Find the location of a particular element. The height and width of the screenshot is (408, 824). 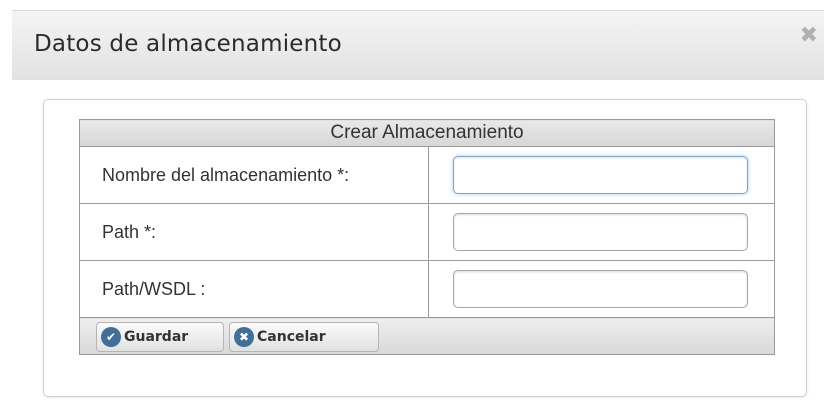

path-cell is located at coordinates (601, 232).